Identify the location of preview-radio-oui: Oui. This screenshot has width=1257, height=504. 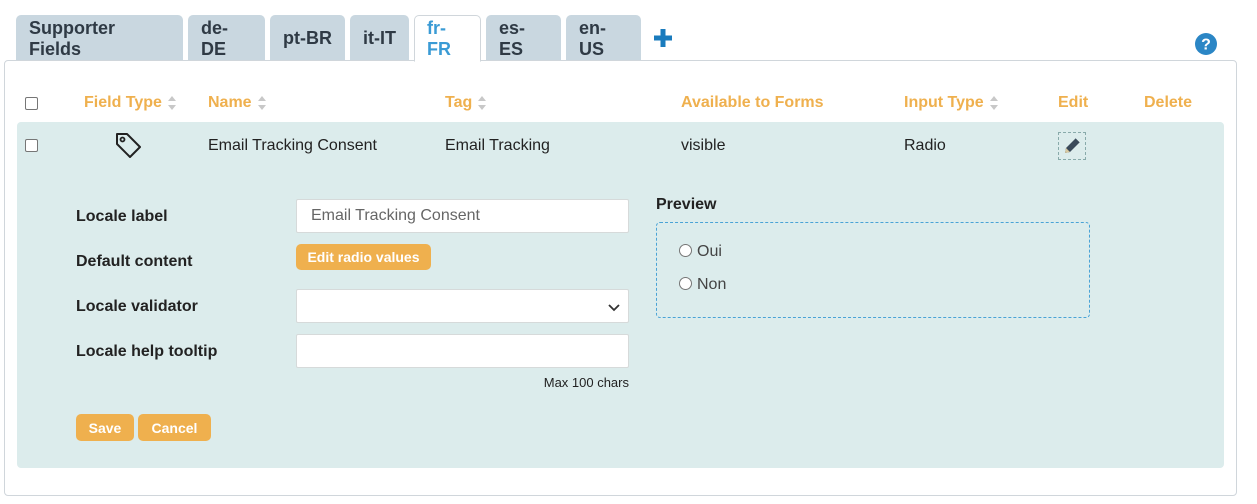
(700, 252).